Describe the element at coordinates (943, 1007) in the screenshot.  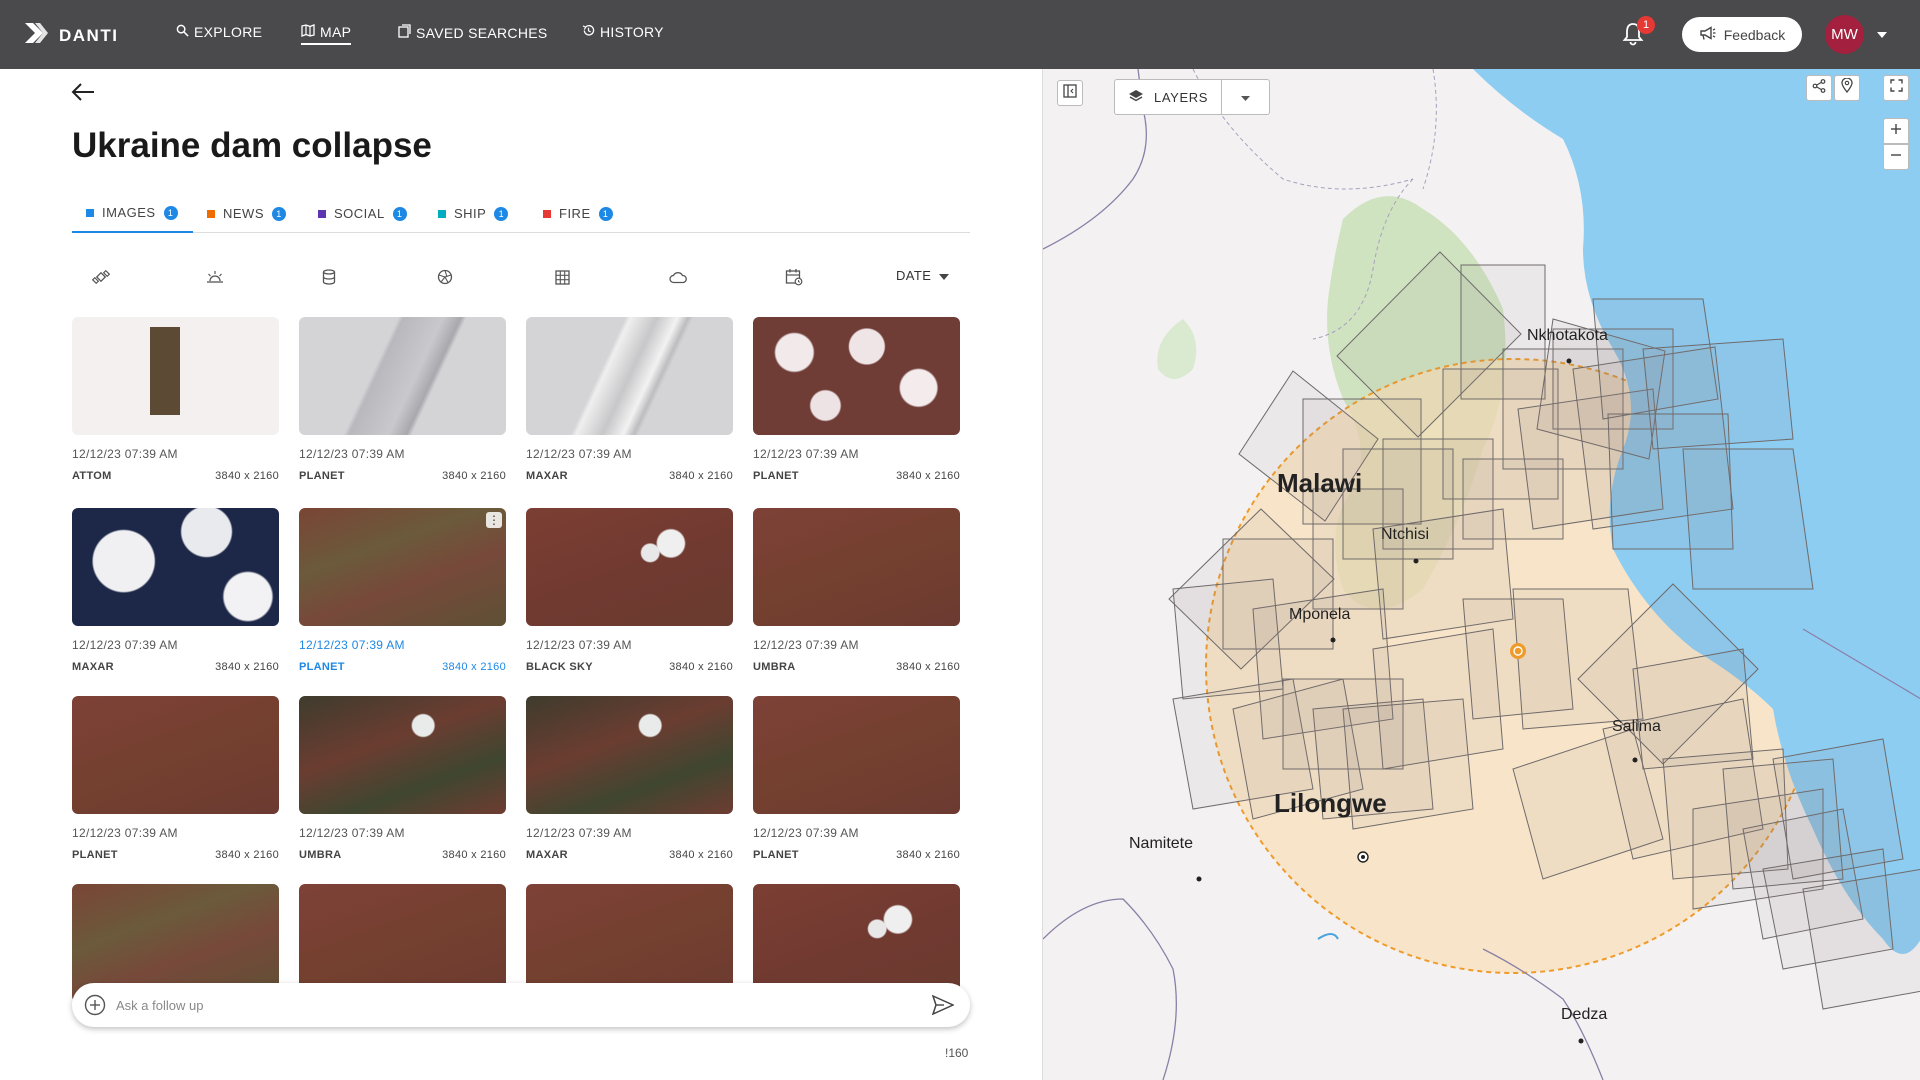
I see `send-icon` at that location.